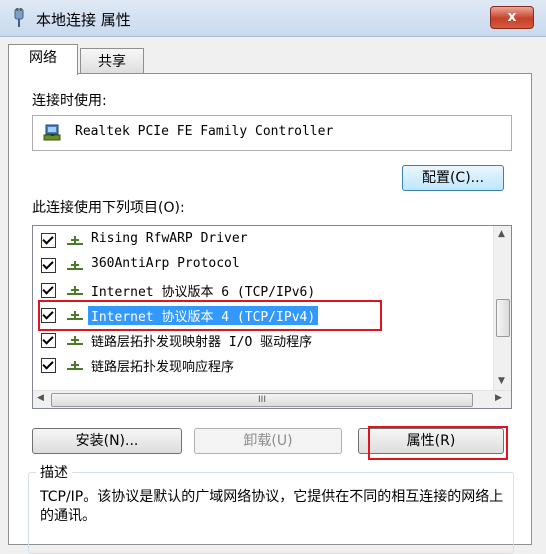 The image size is (546, 554). Describe the element at coordinates (83, 20) in the screenshot. I see `window-title: 本地连接 属性` at that location.